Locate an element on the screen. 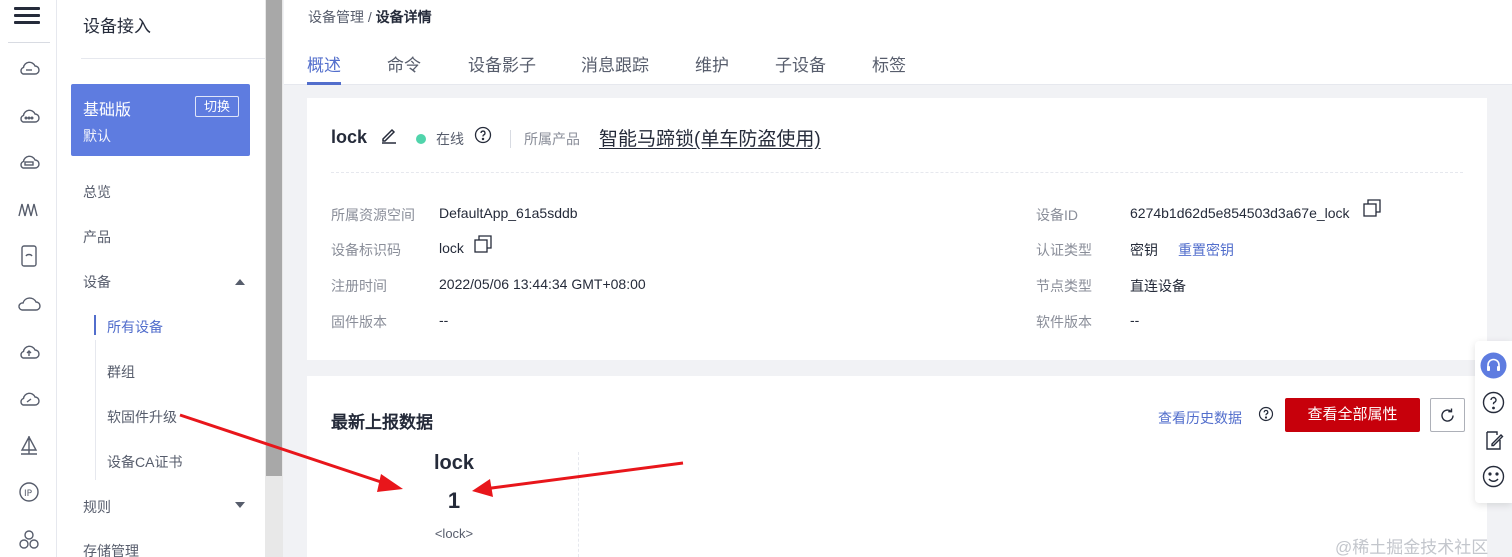 The image size is (1512, 557). property-key: <lock> is located at coordinates (454, 533).